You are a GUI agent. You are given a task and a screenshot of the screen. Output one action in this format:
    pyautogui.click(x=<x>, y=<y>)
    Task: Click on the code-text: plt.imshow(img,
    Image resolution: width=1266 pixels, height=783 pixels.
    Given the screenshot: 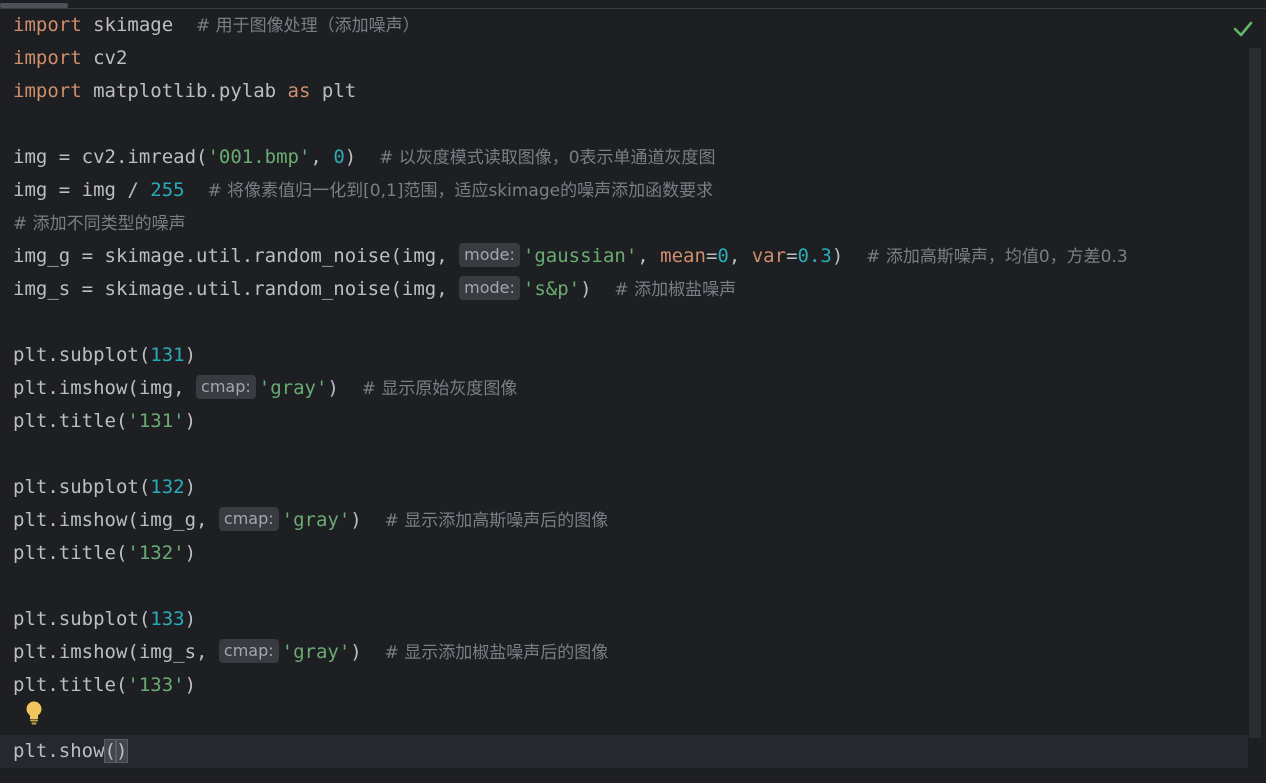 What is the action you would take?
    pyautogui.click(x=105, y=388)
    